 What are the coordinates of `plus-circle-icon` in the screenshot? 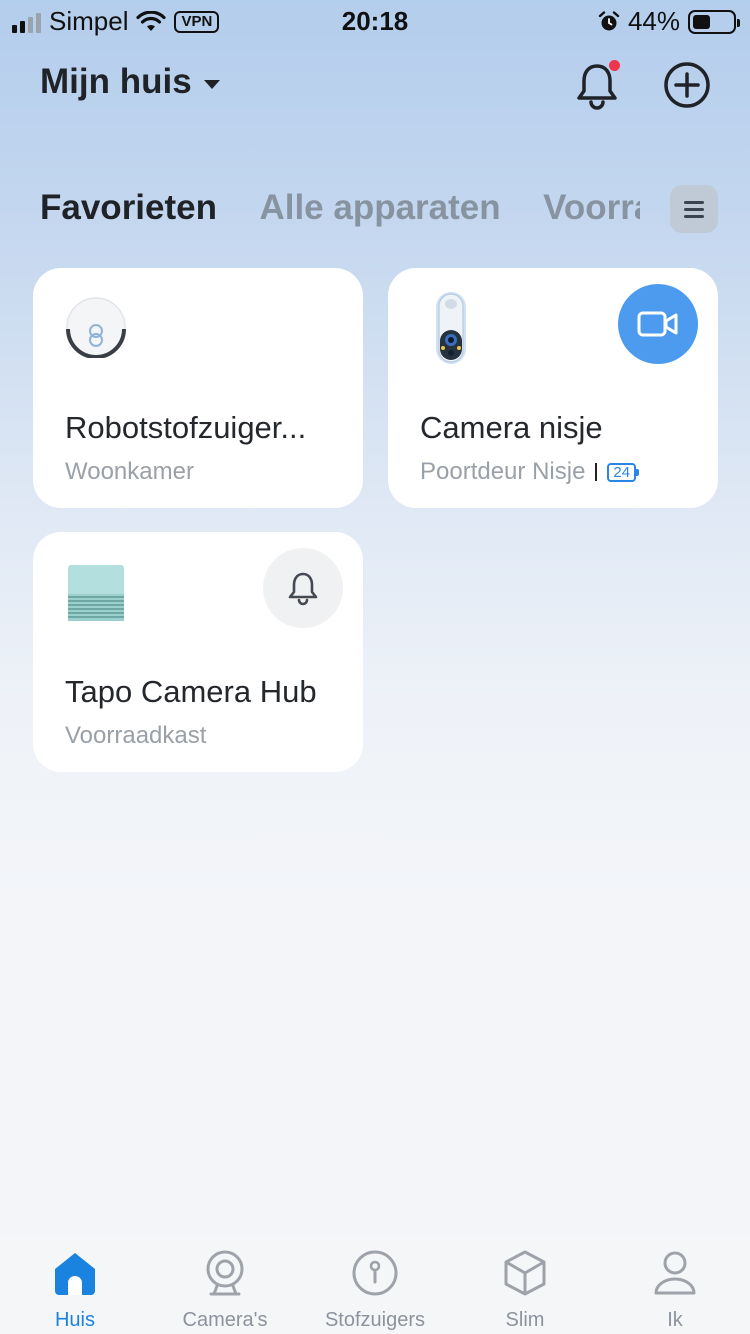 It's located at (687, 85).